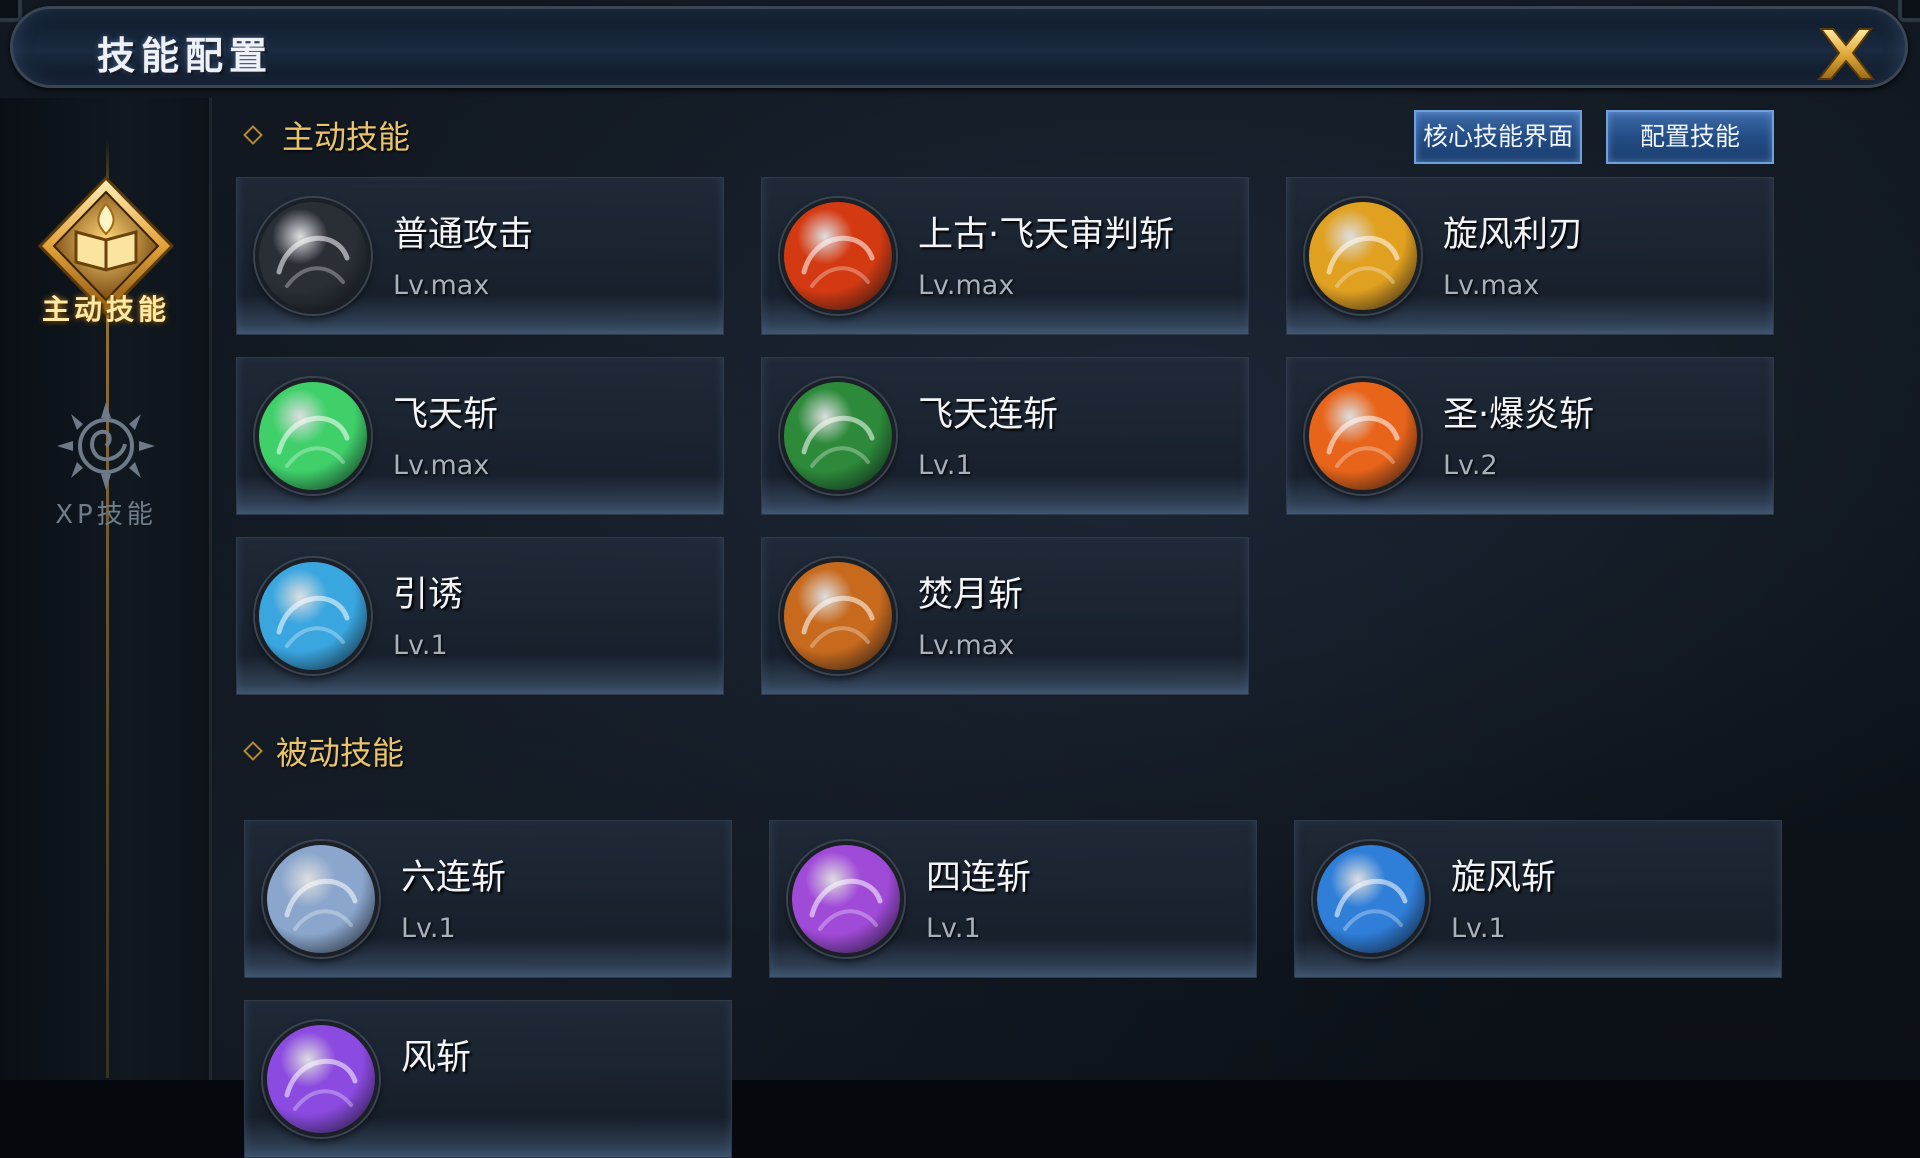  I want to click on skill-card: 旋风斩 Lv.1, so click(1538, 899).